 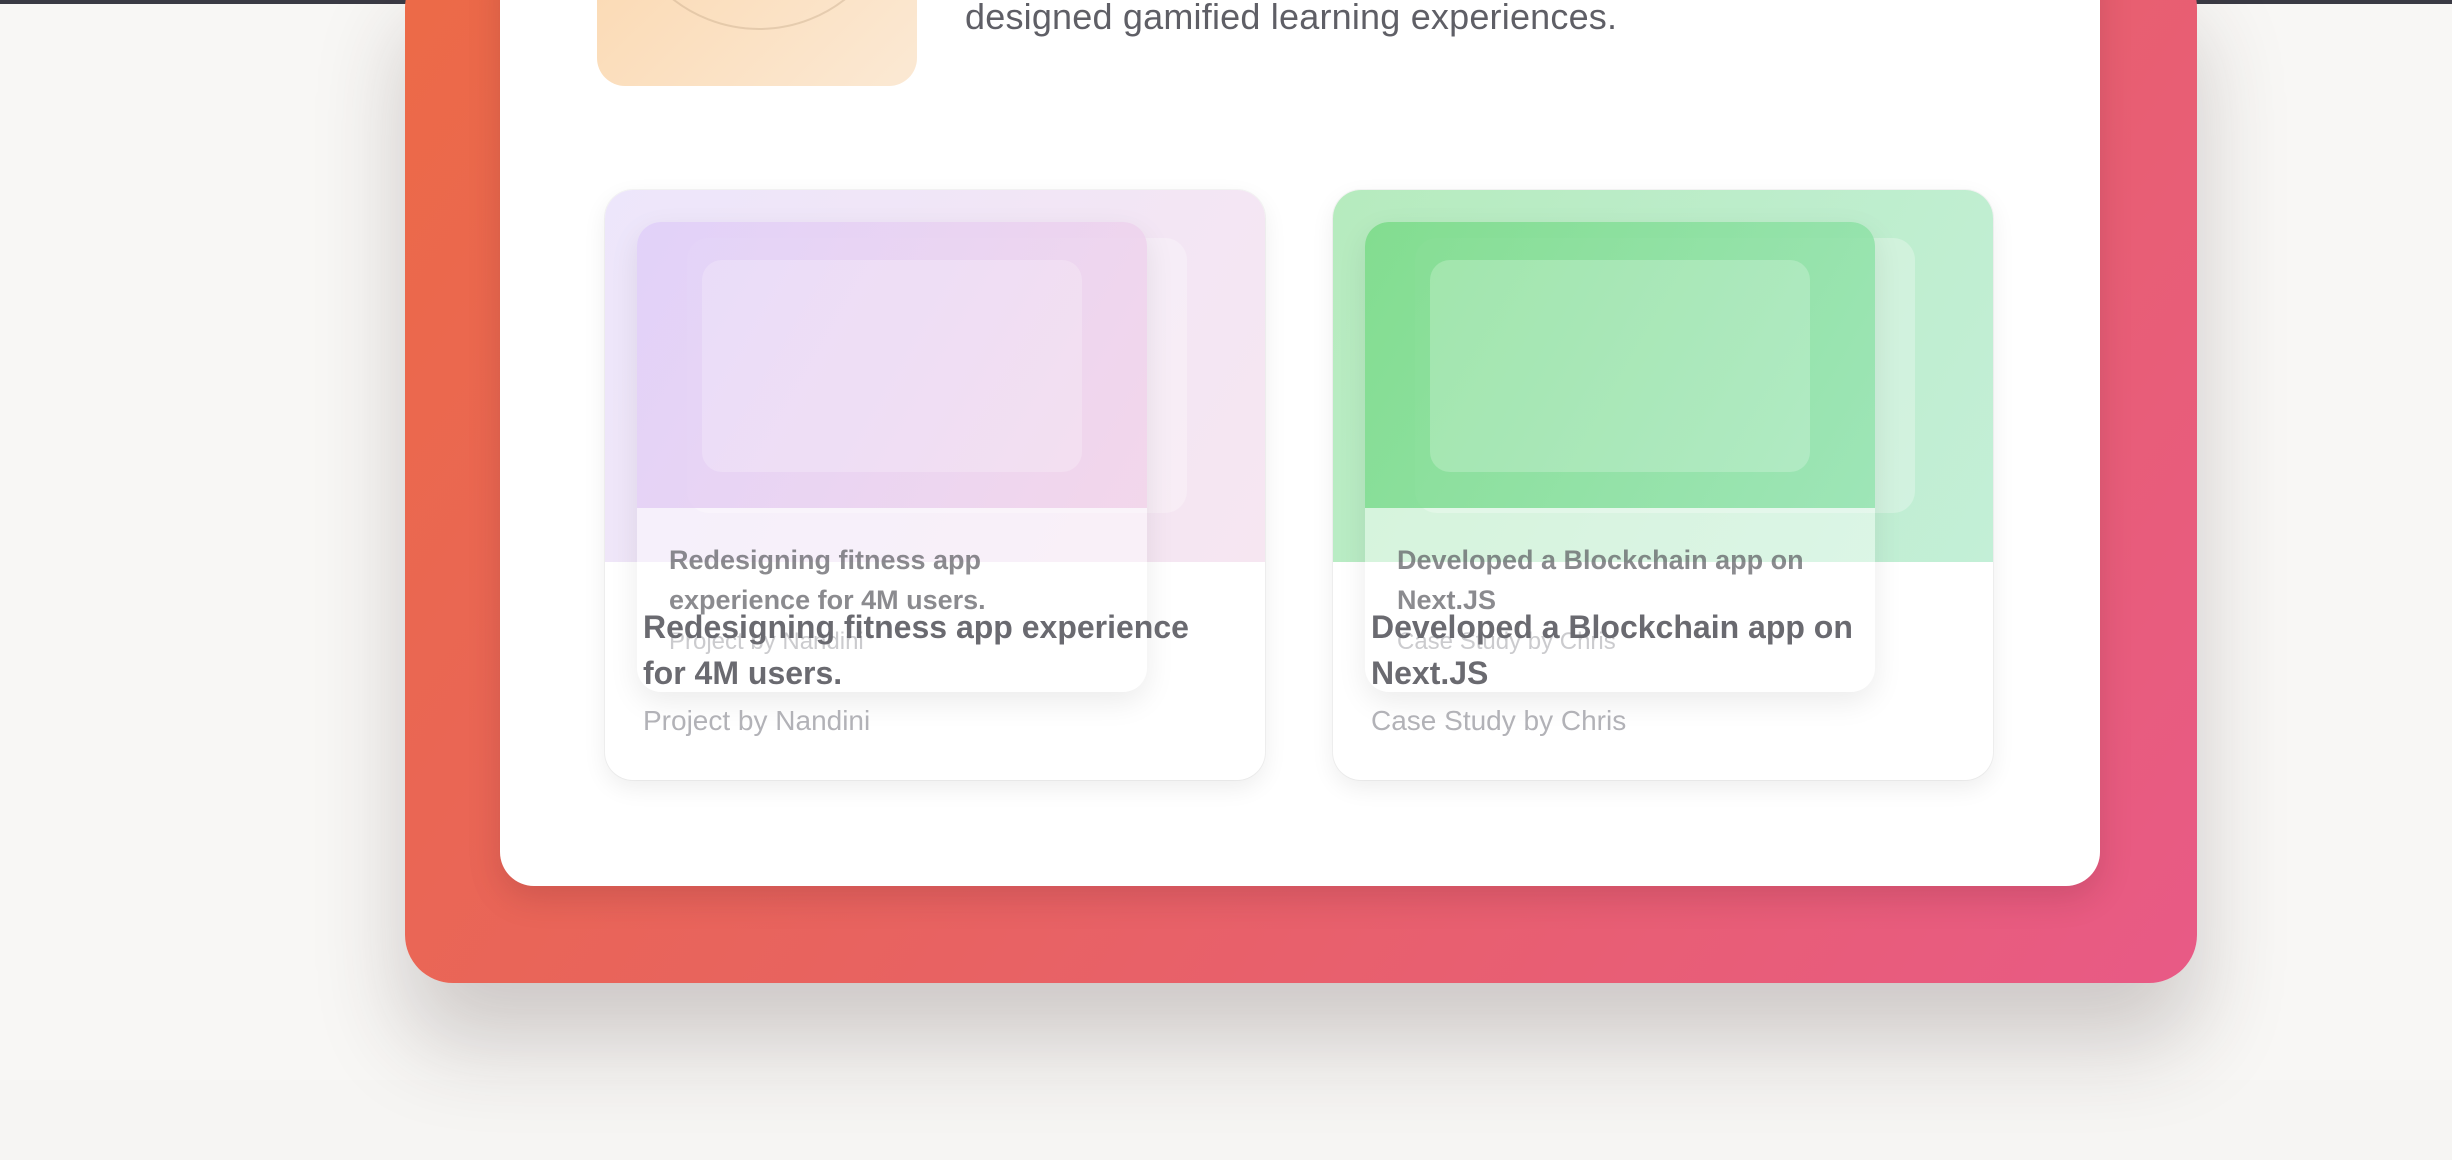 What do you see at coordinates (1291, 18) in the screenshot?
I see `intro-text: designed gamified learning experiences.` at bounding box center [1291, 18].